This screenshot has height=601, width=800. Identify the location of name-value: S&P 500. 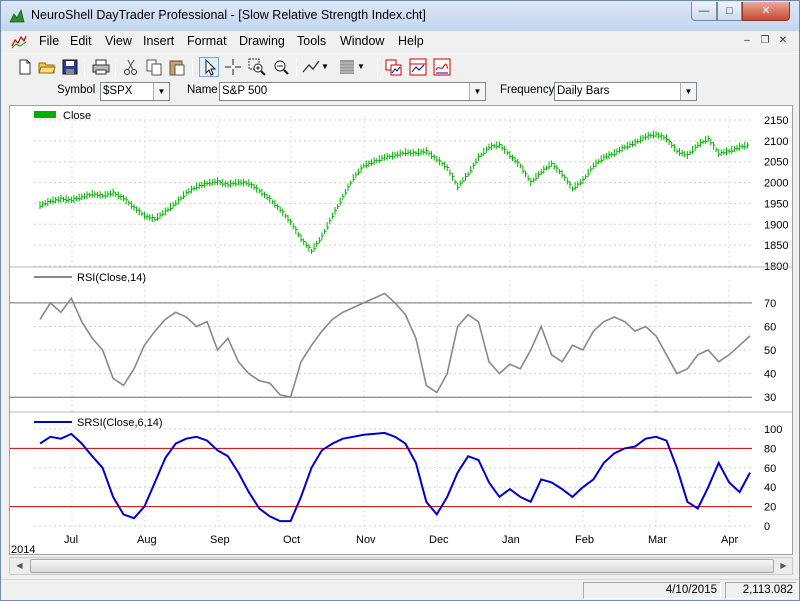
(245, 91).